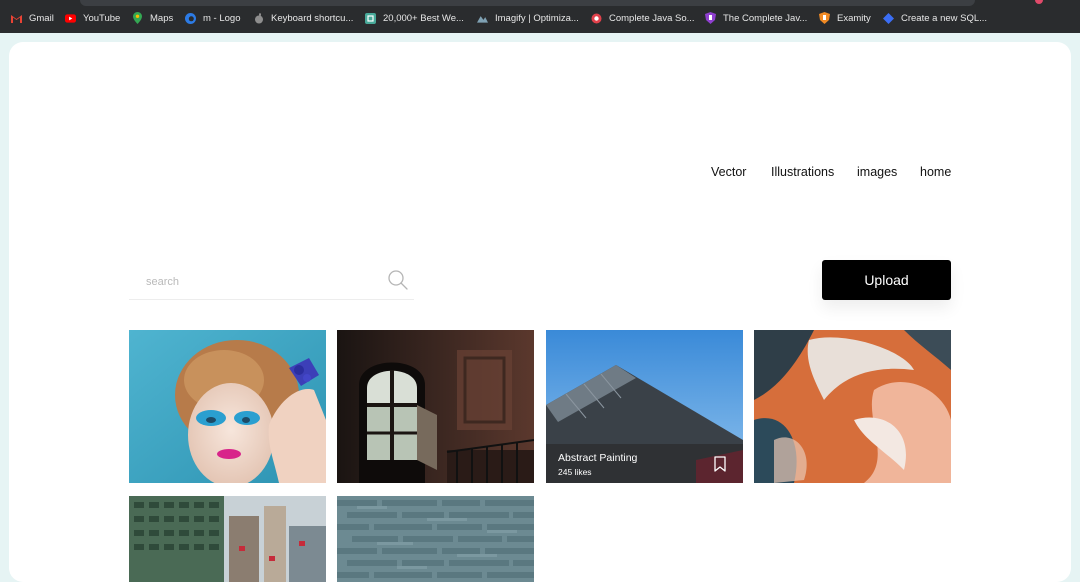 Image resolution: width=1080 pixels, height=582 pixels. What do you see at coordinates (824, 18) in the screenshot?
I see `orange-shield-icon` at bounding box center [824, 18].